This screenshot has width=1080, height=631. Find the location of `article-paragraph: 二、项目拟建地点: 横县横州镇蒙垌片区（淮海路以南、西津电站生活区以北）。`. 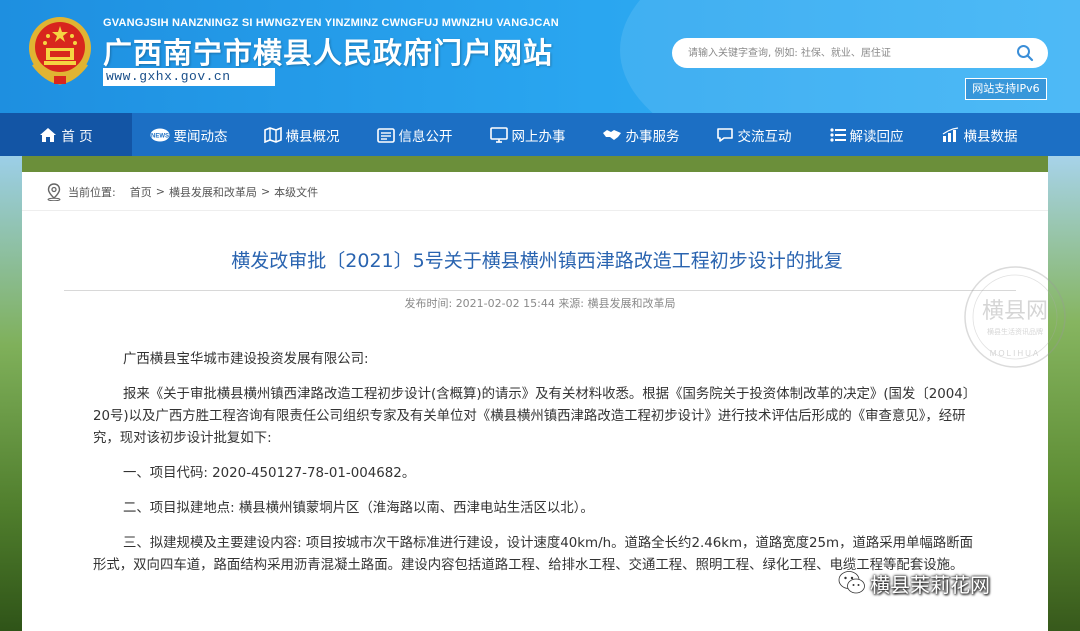

article-paragraph: 二、项目拟建地点: 横县横州镇蒙垌片区（淮海路以南、西津电站生活区以北）。 is located at coordinates (358, 508).